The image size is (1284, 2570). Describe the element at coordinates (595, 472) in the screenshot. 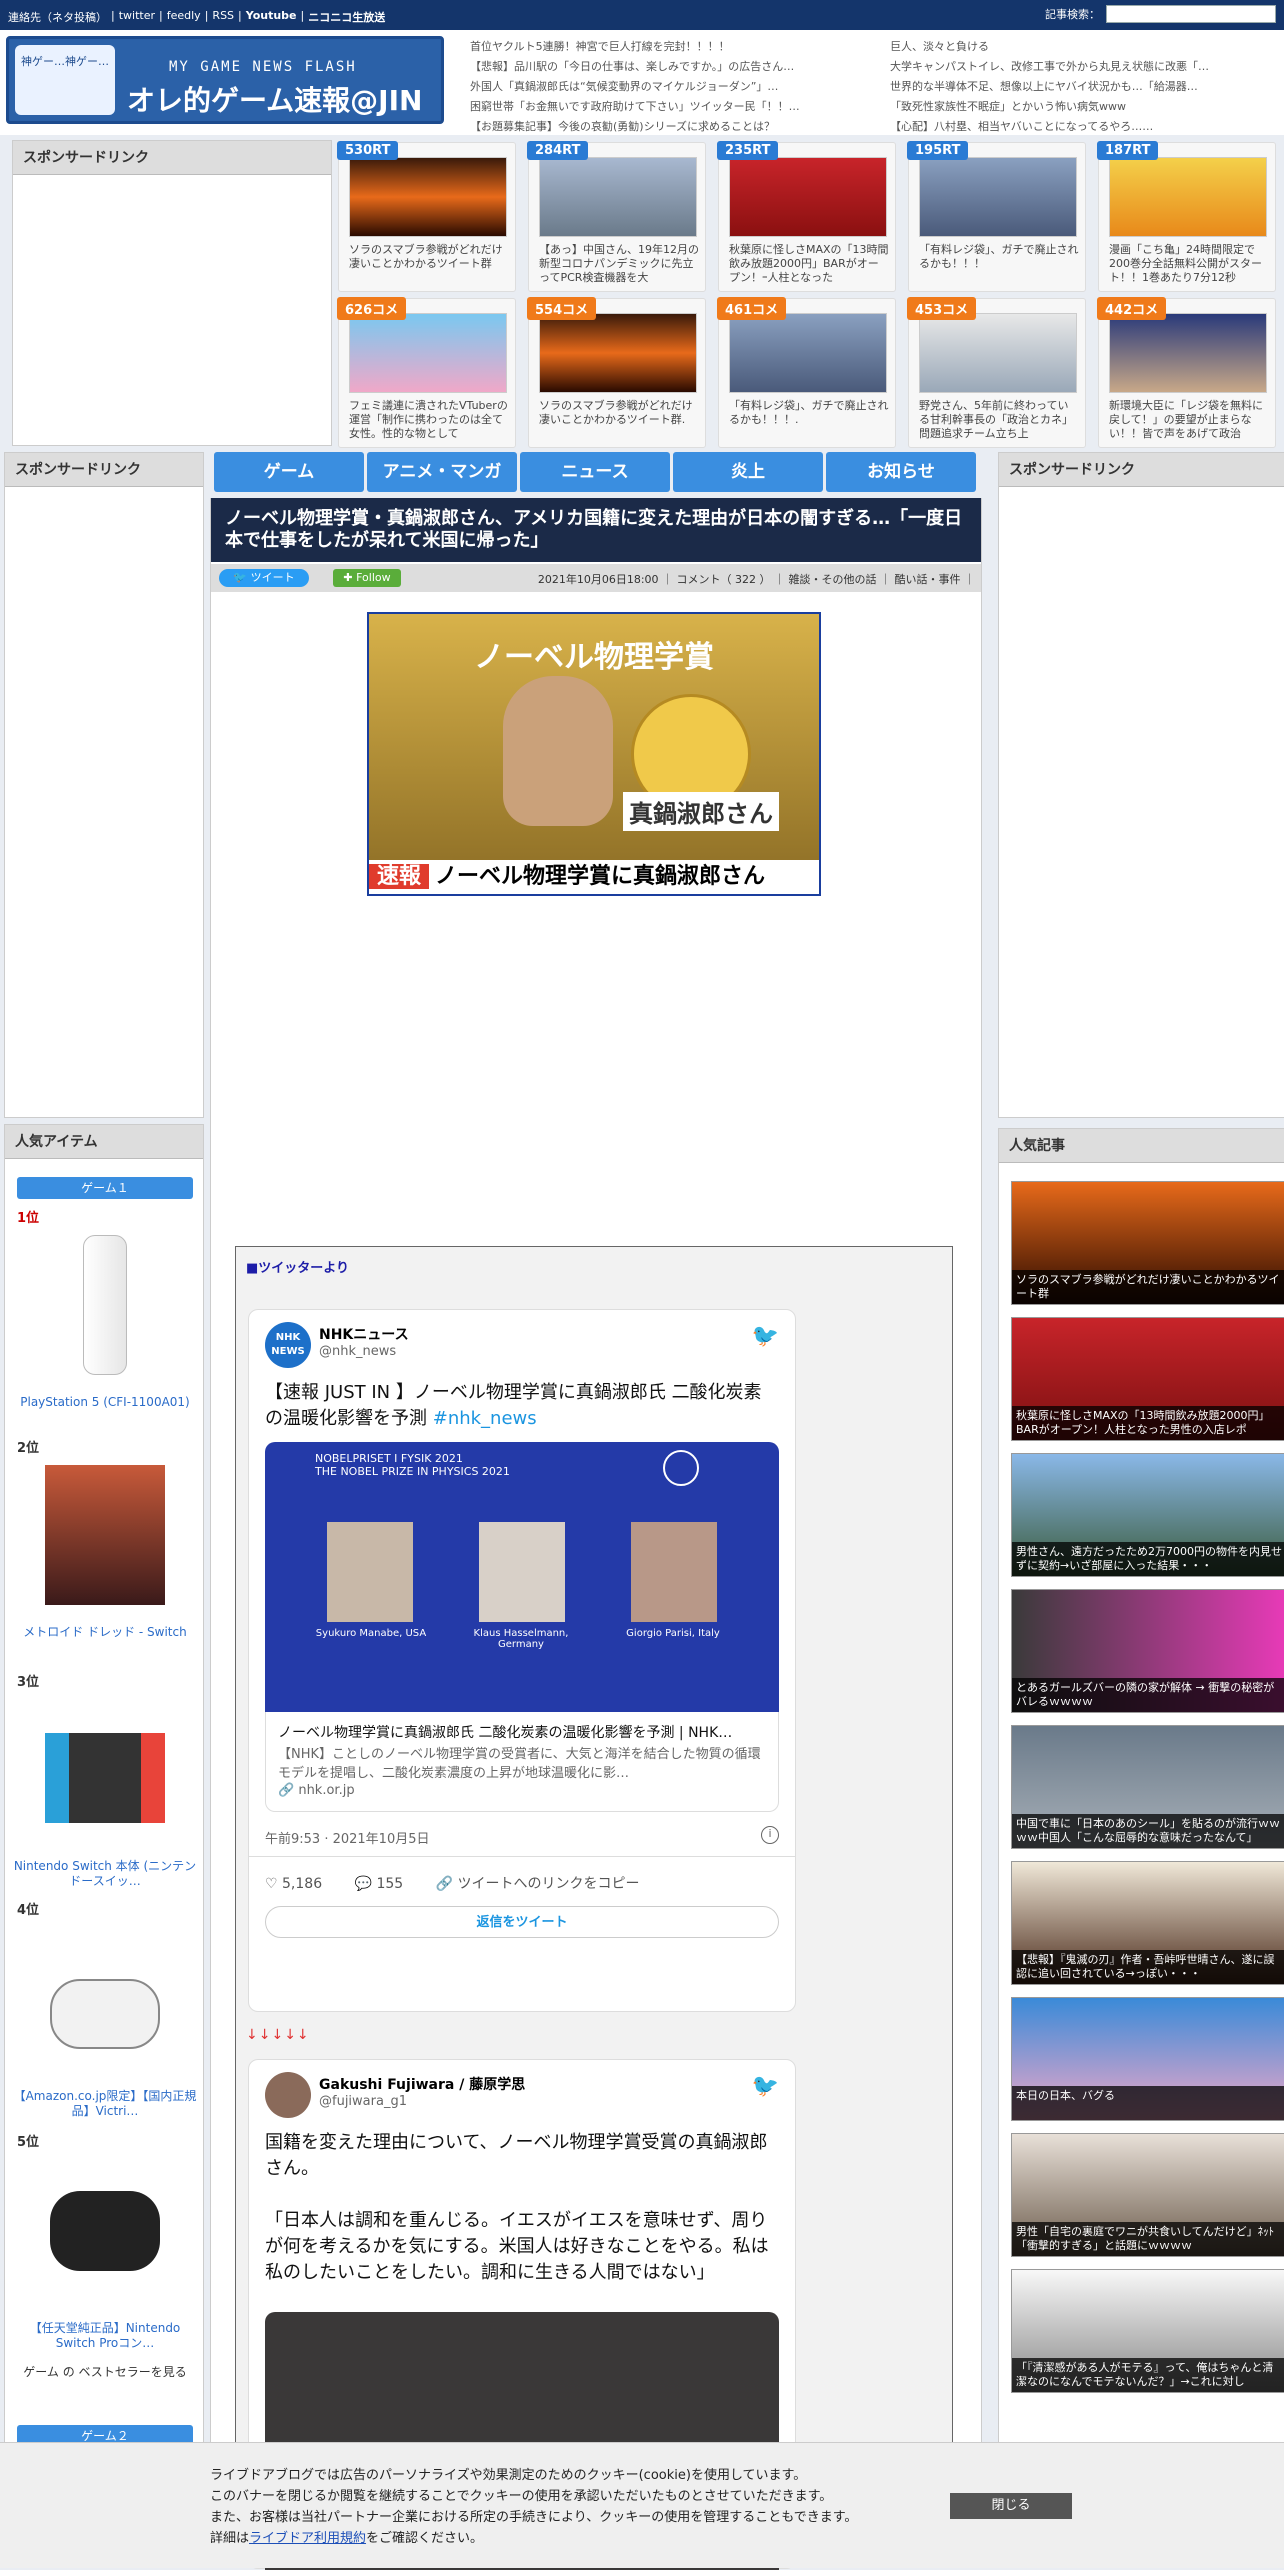

I see `tab-news: ニュース` at that location.